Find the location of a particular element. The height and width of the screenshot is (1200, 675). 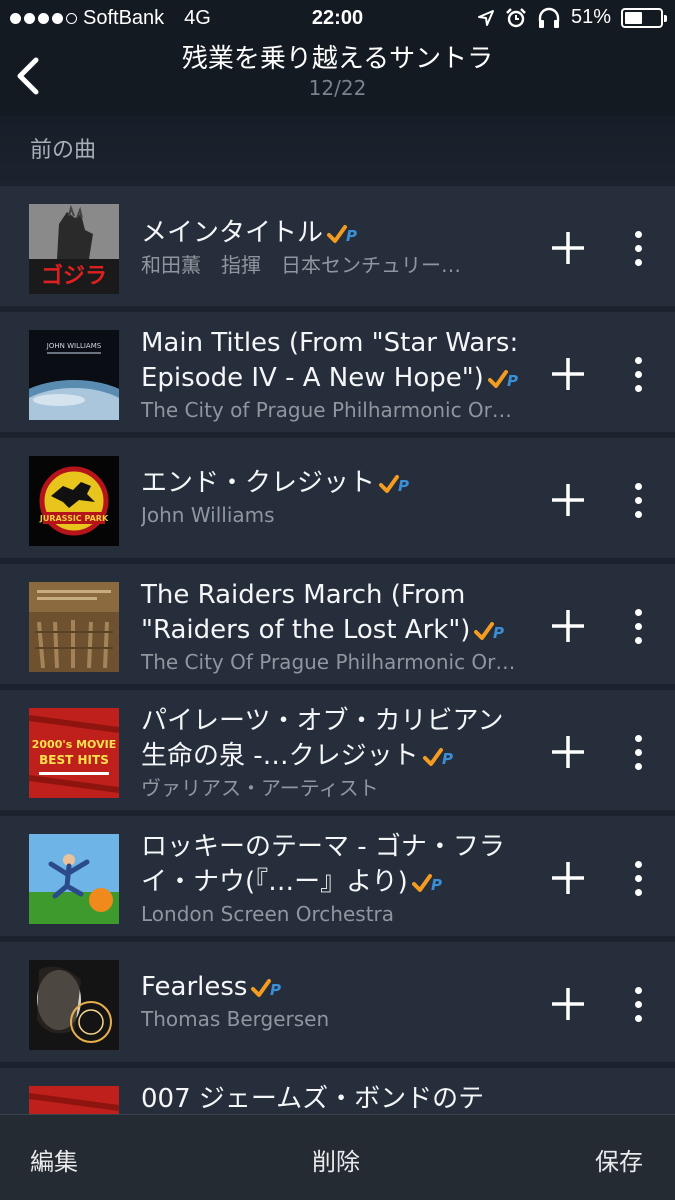

track-artist: London Screen Orchestra is located at coordinates (268, 914).